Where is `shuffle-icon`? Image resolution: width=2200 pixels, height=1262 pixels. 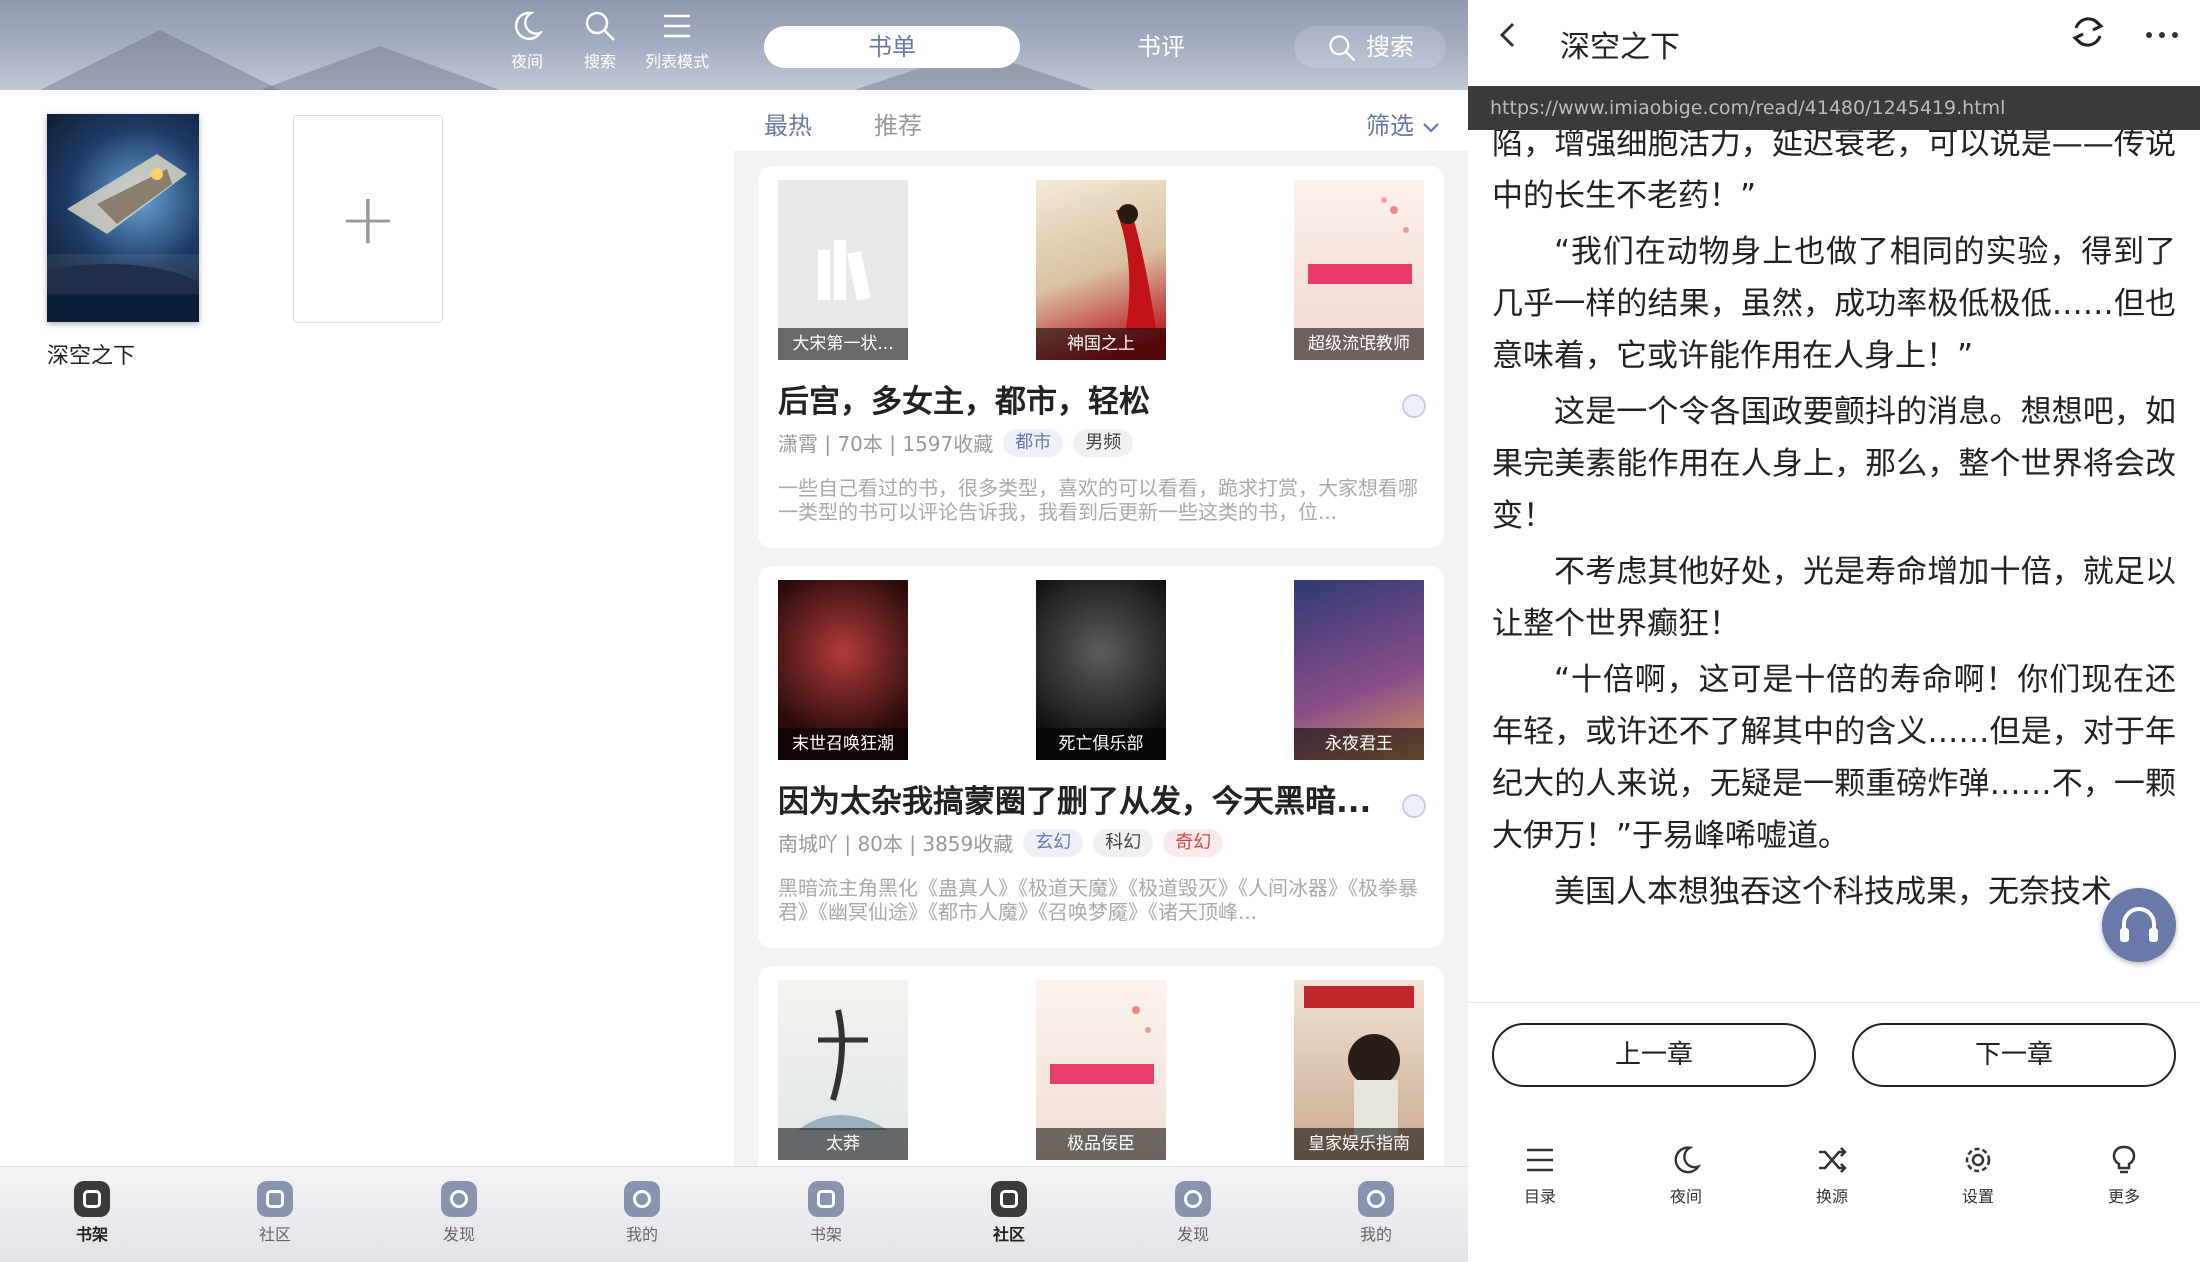
shuffle-icon is located at coordinates (1833, 1160).